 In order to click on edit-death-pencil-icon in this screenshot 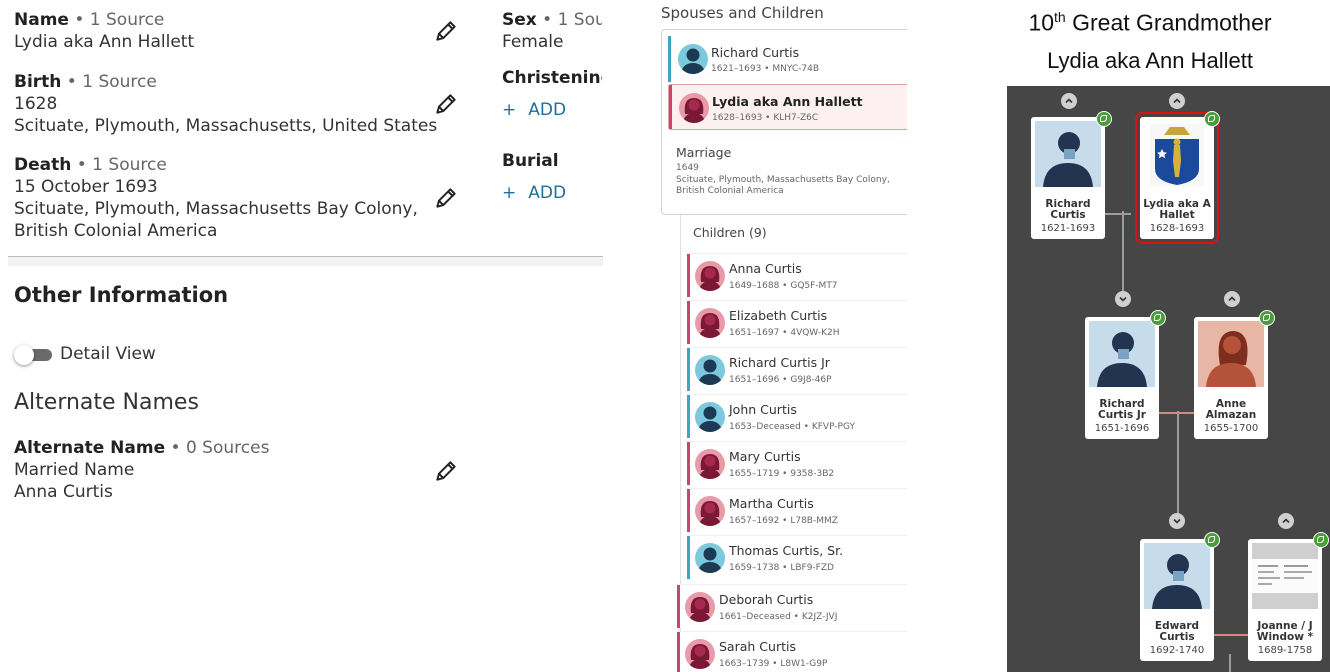, I will do `click(446, 198)`.